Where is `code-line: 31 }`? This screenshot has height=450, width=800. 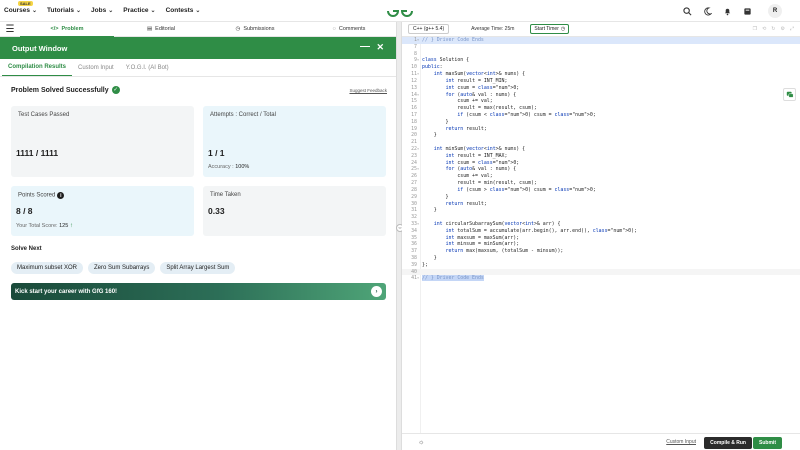 code-line: 31 } is located at coordinates (601, 210).